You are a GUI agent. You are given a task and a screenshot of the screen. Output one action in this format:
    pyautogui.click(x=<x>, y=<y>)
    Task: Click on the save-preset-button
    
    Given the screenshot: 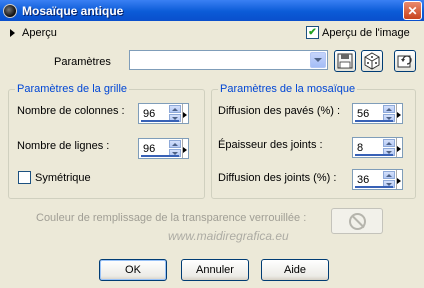 What is the action you would take?
    pyautogui.click(x=345, y=61)
    